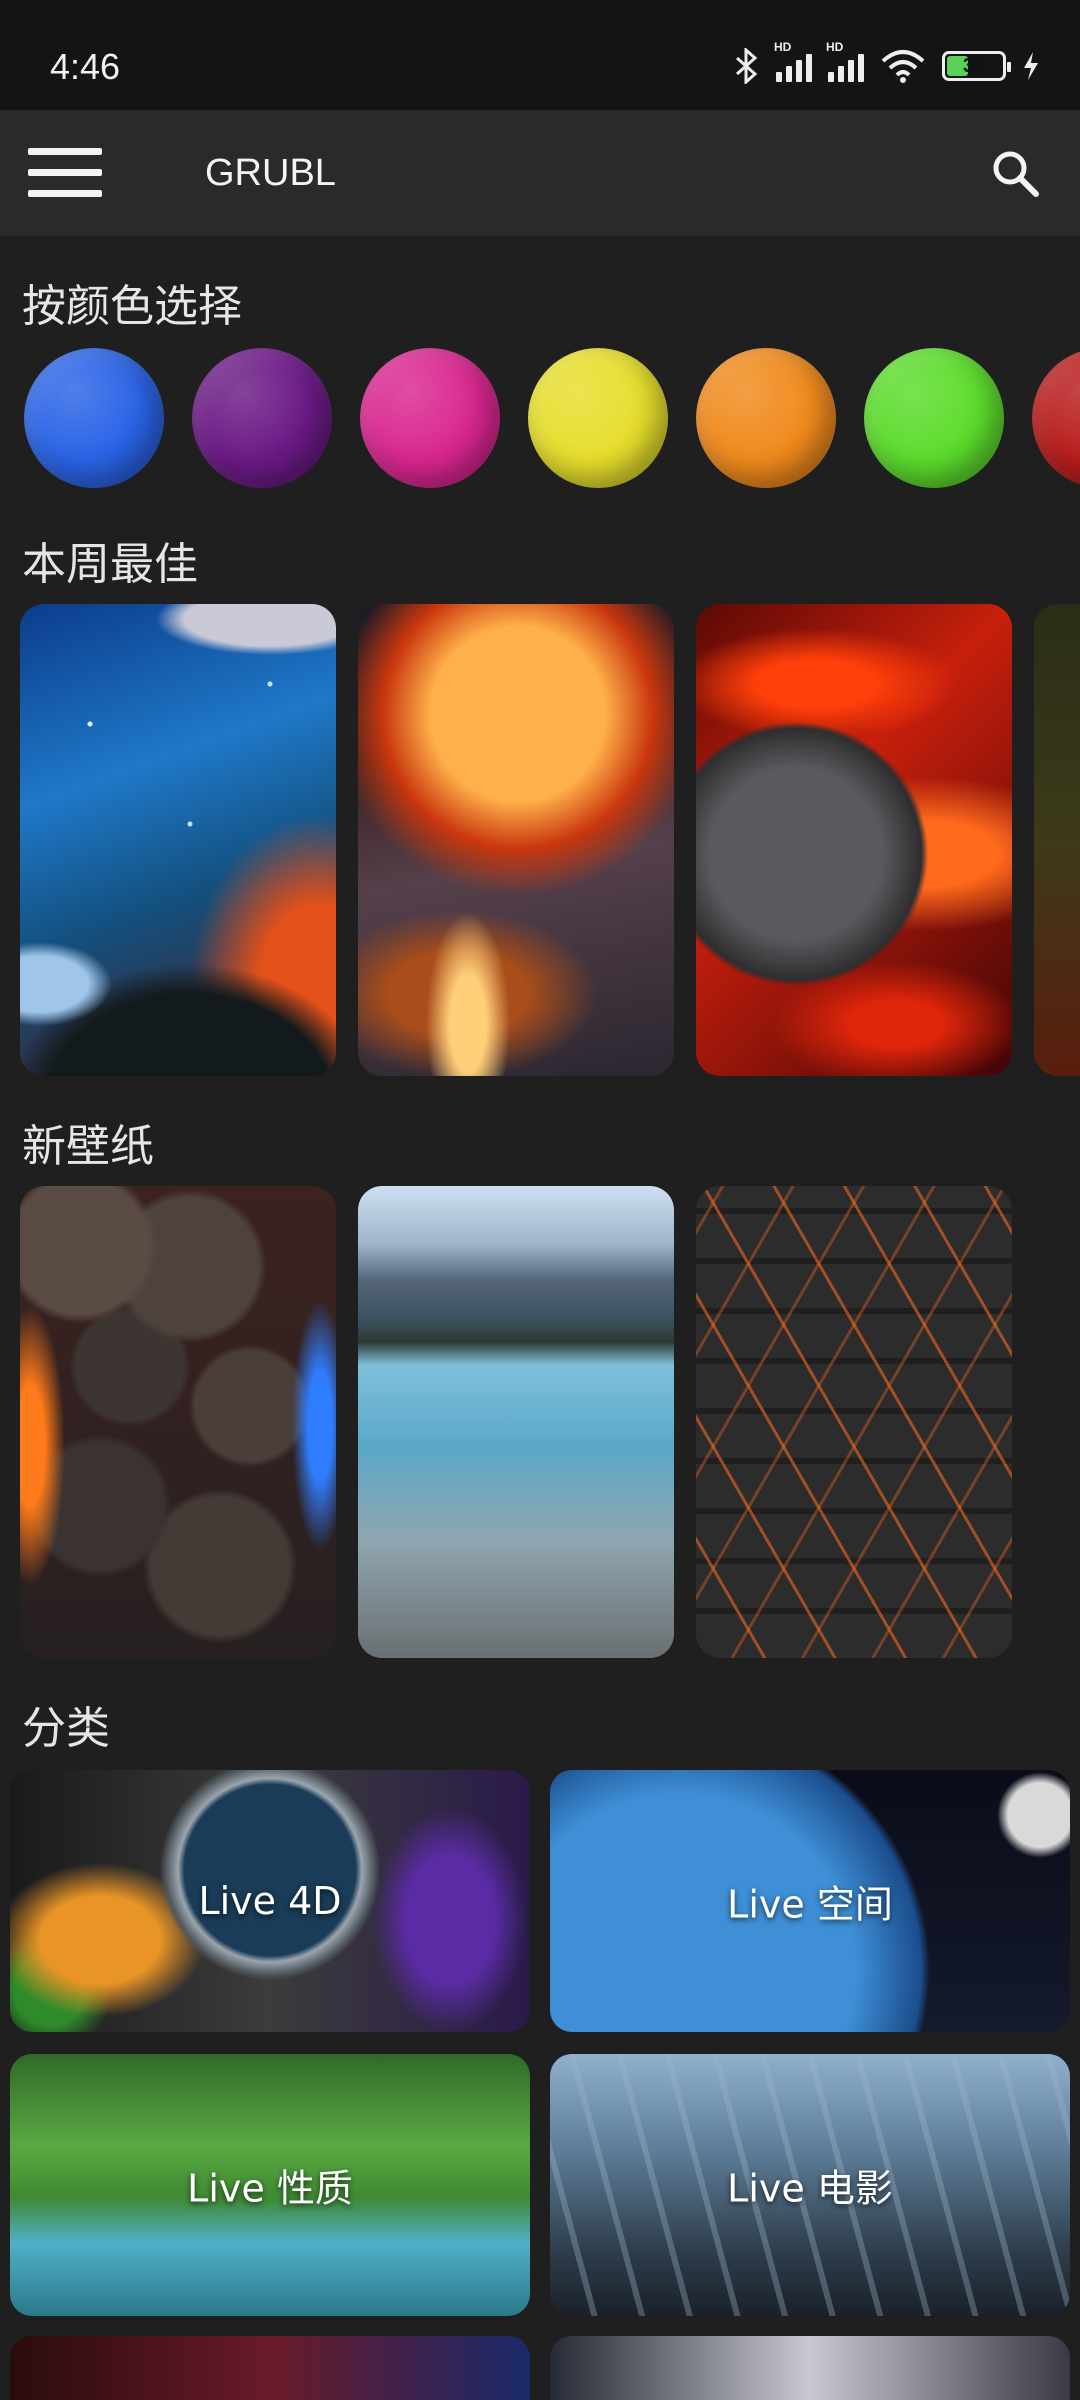  Describe the element at coordinates (262, 418) in the screenshot. I see `color-swatch-purple` at that location.